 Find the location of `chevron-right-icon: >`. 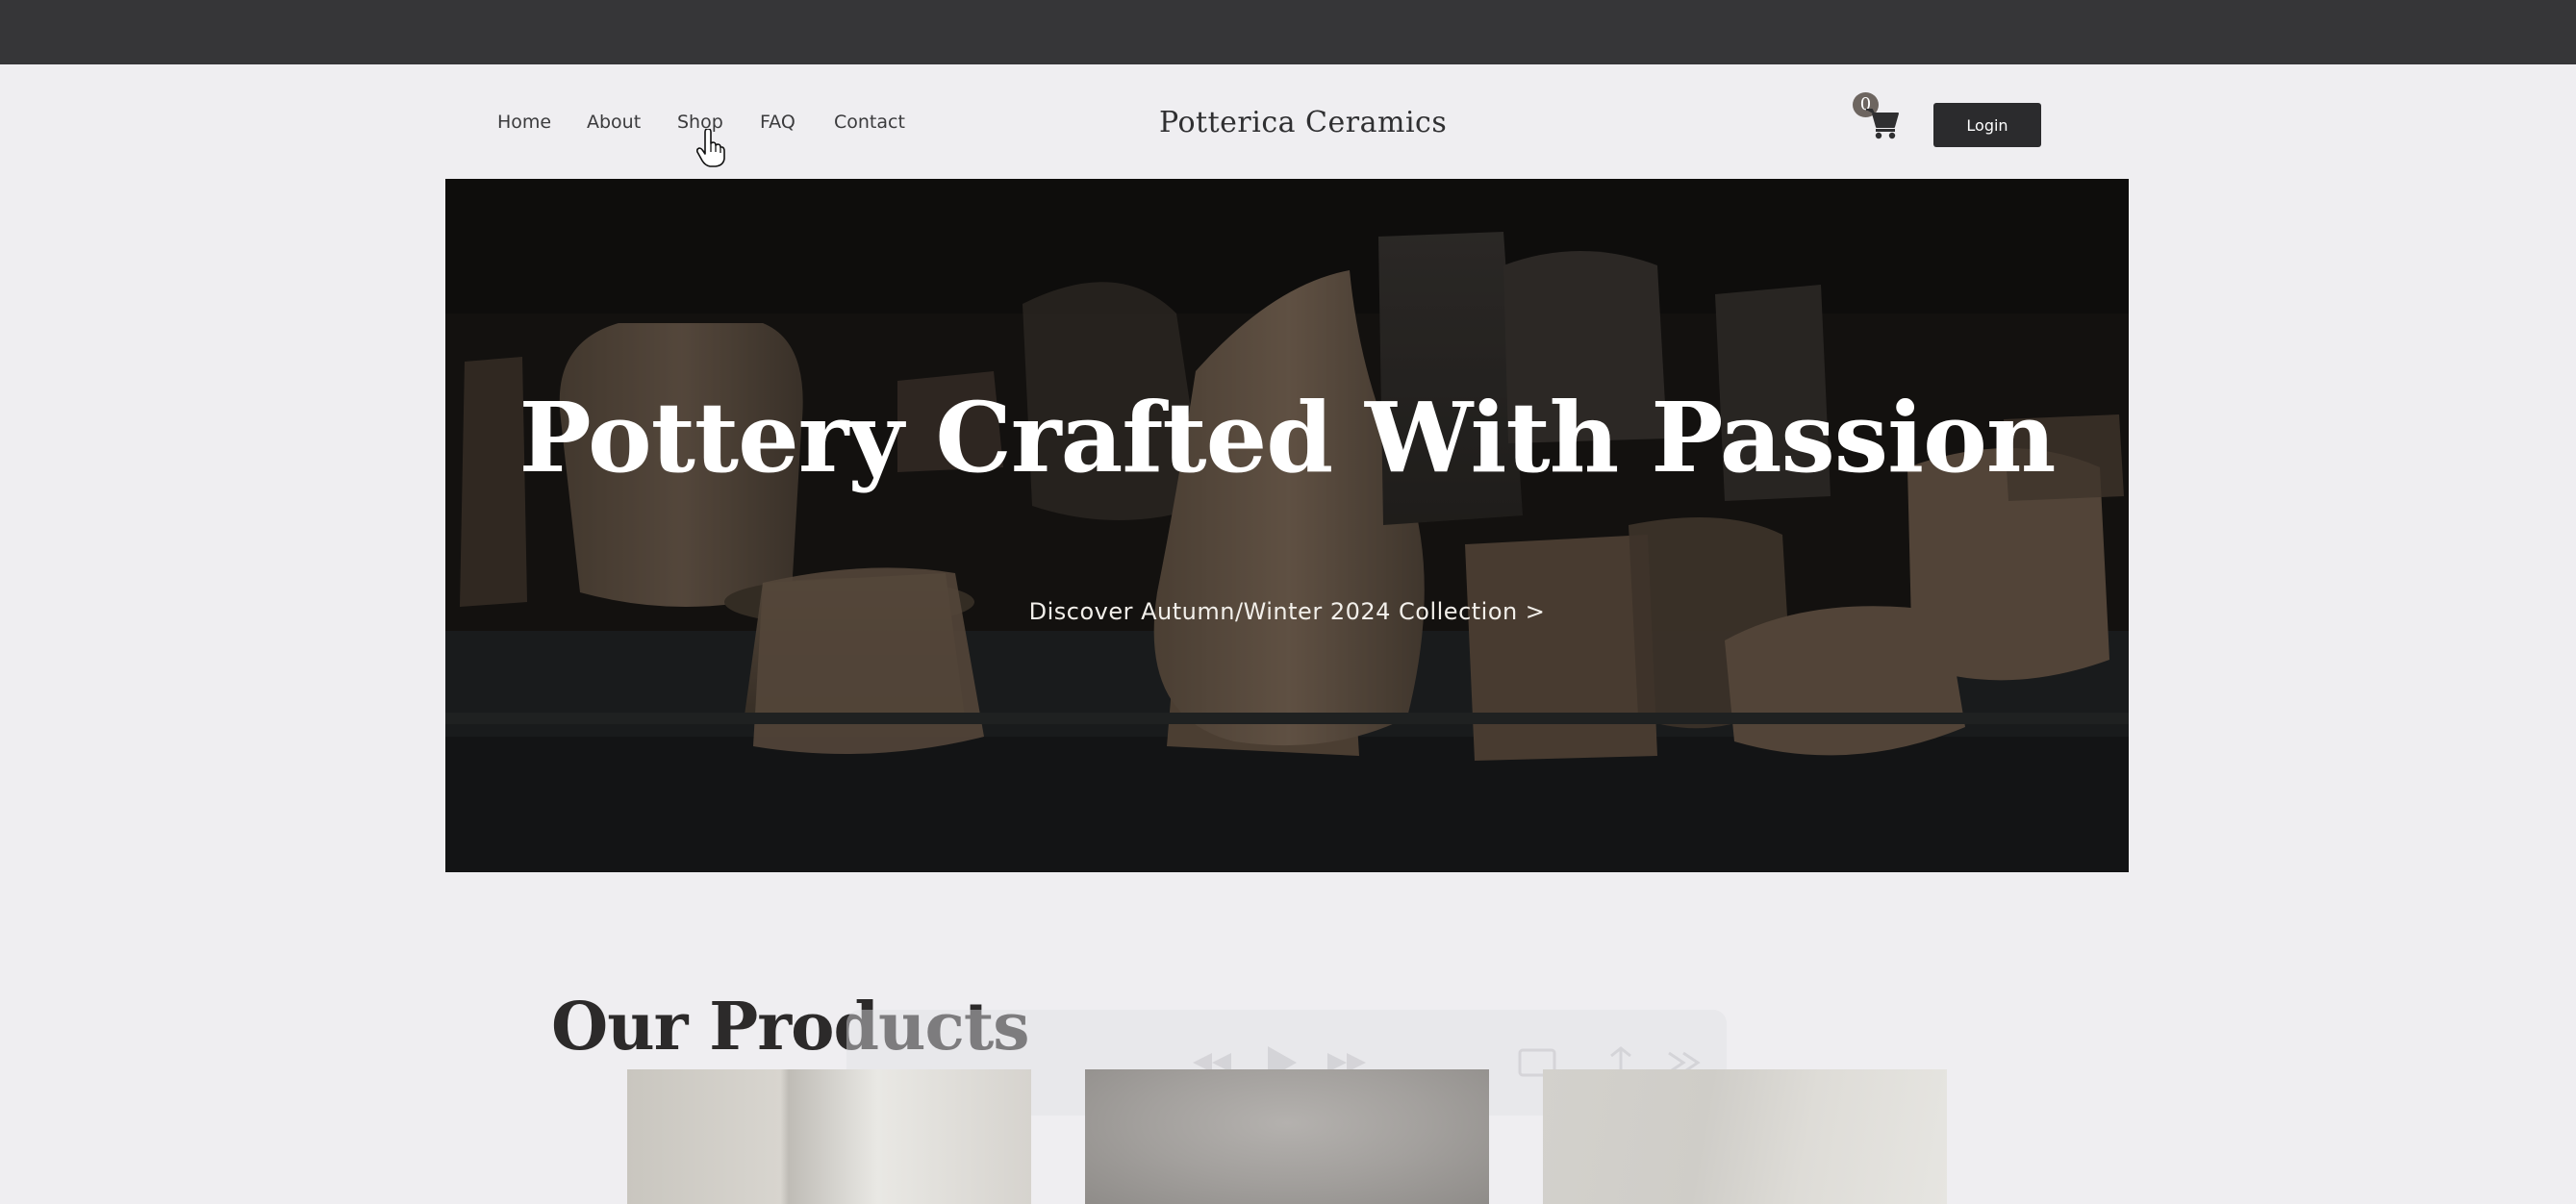

chevron-right-icon: > is located at coordinates (1536, 611).